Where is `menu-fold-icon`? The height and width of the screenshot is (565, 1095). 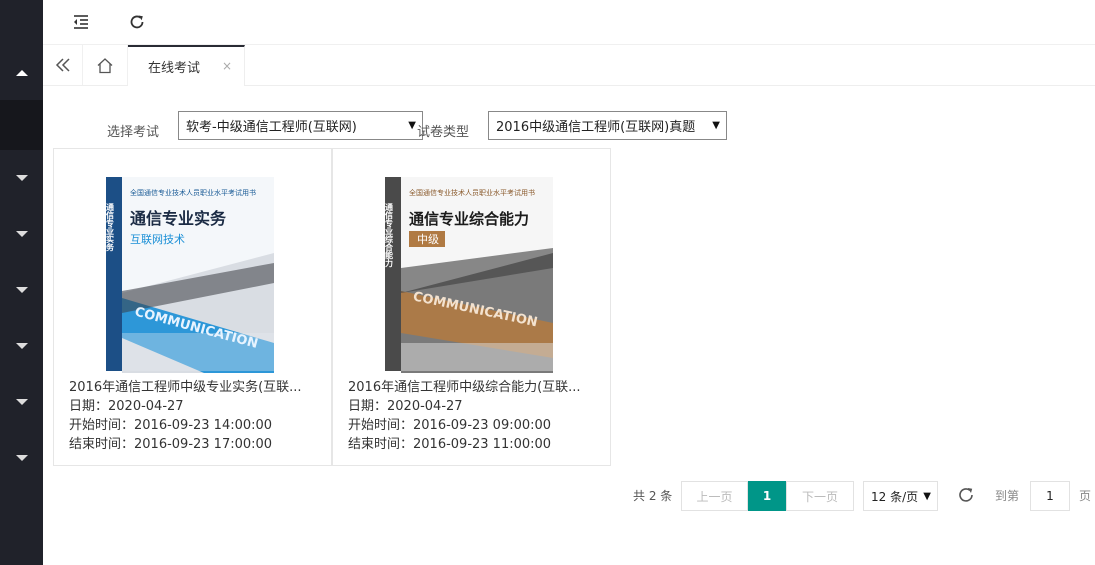
menu-fold-icon is located at coordinates (81, 22).